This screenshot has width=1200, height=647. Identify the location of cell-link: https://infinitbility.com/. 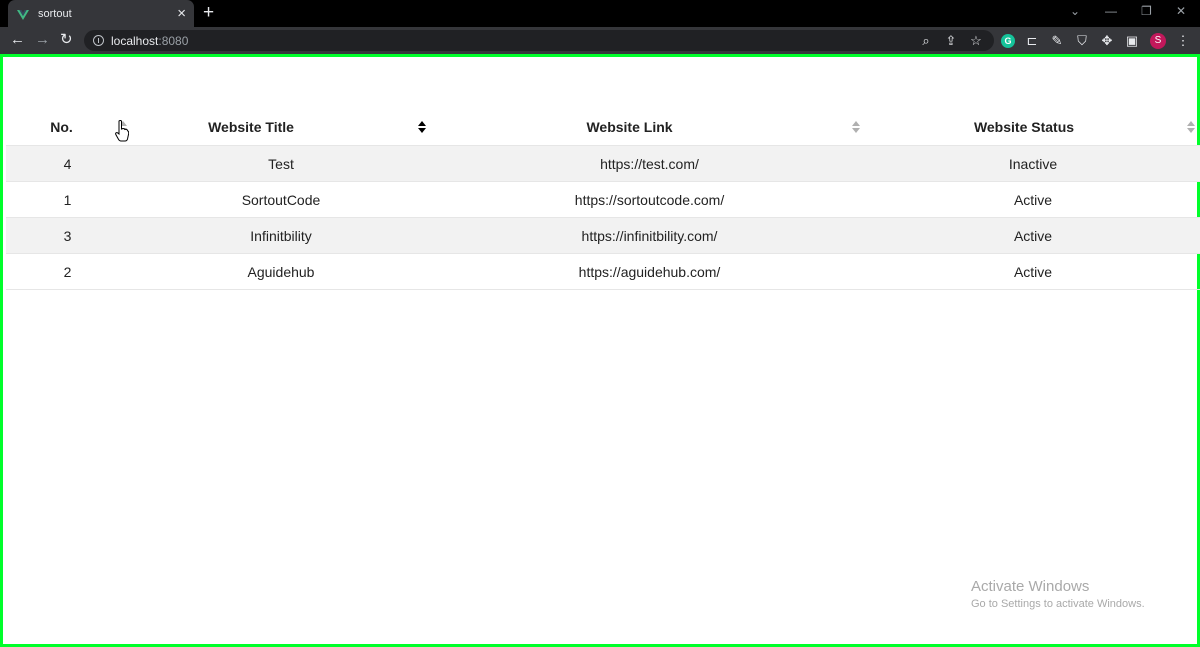
(649, 235).